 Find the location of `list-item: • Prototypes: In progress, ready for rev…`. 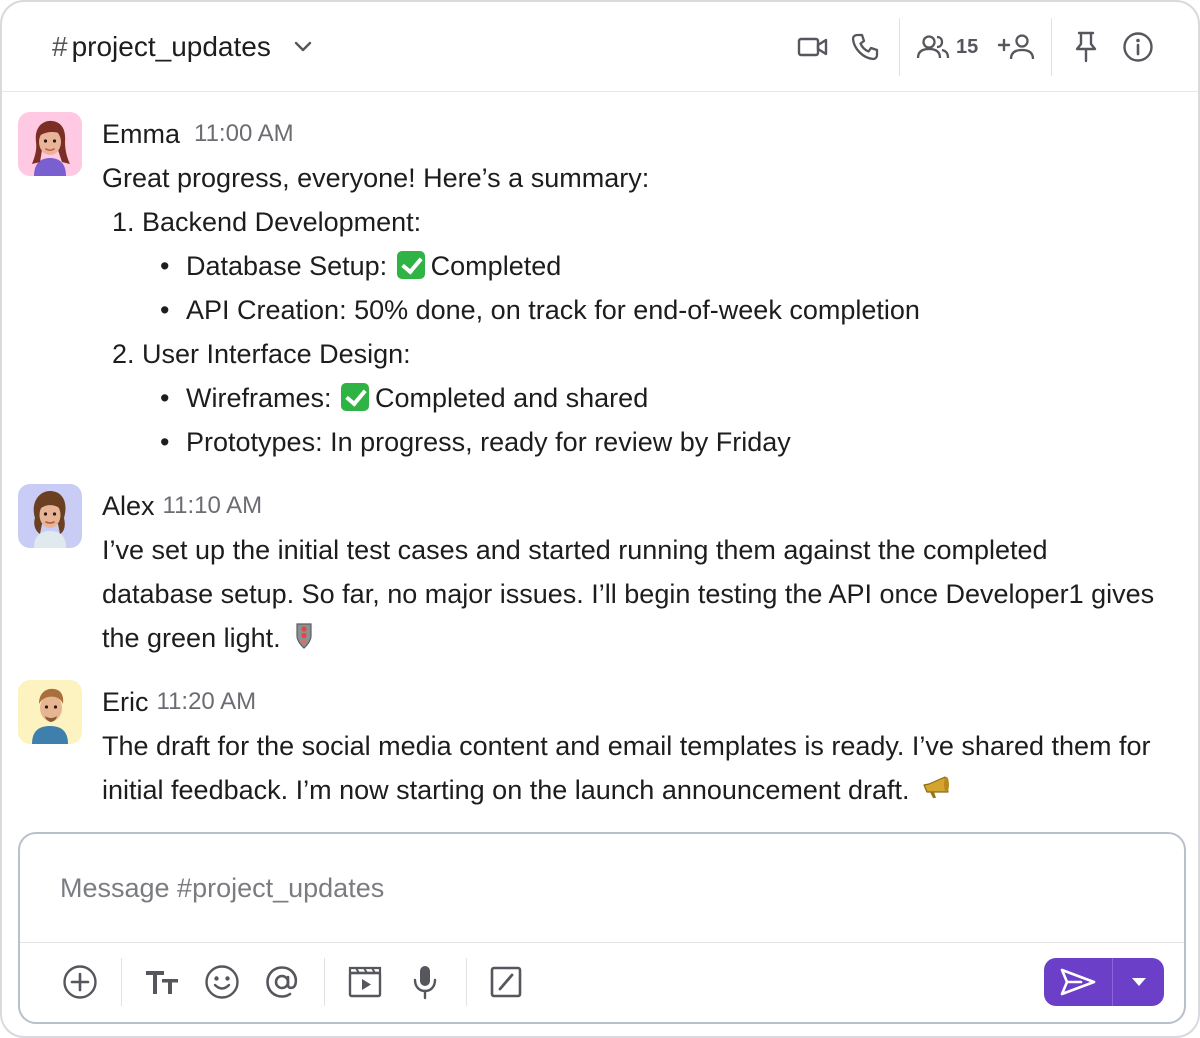

list-item: • Prototypes: In progress, ready for rev… is located at coordinates (641, 442).